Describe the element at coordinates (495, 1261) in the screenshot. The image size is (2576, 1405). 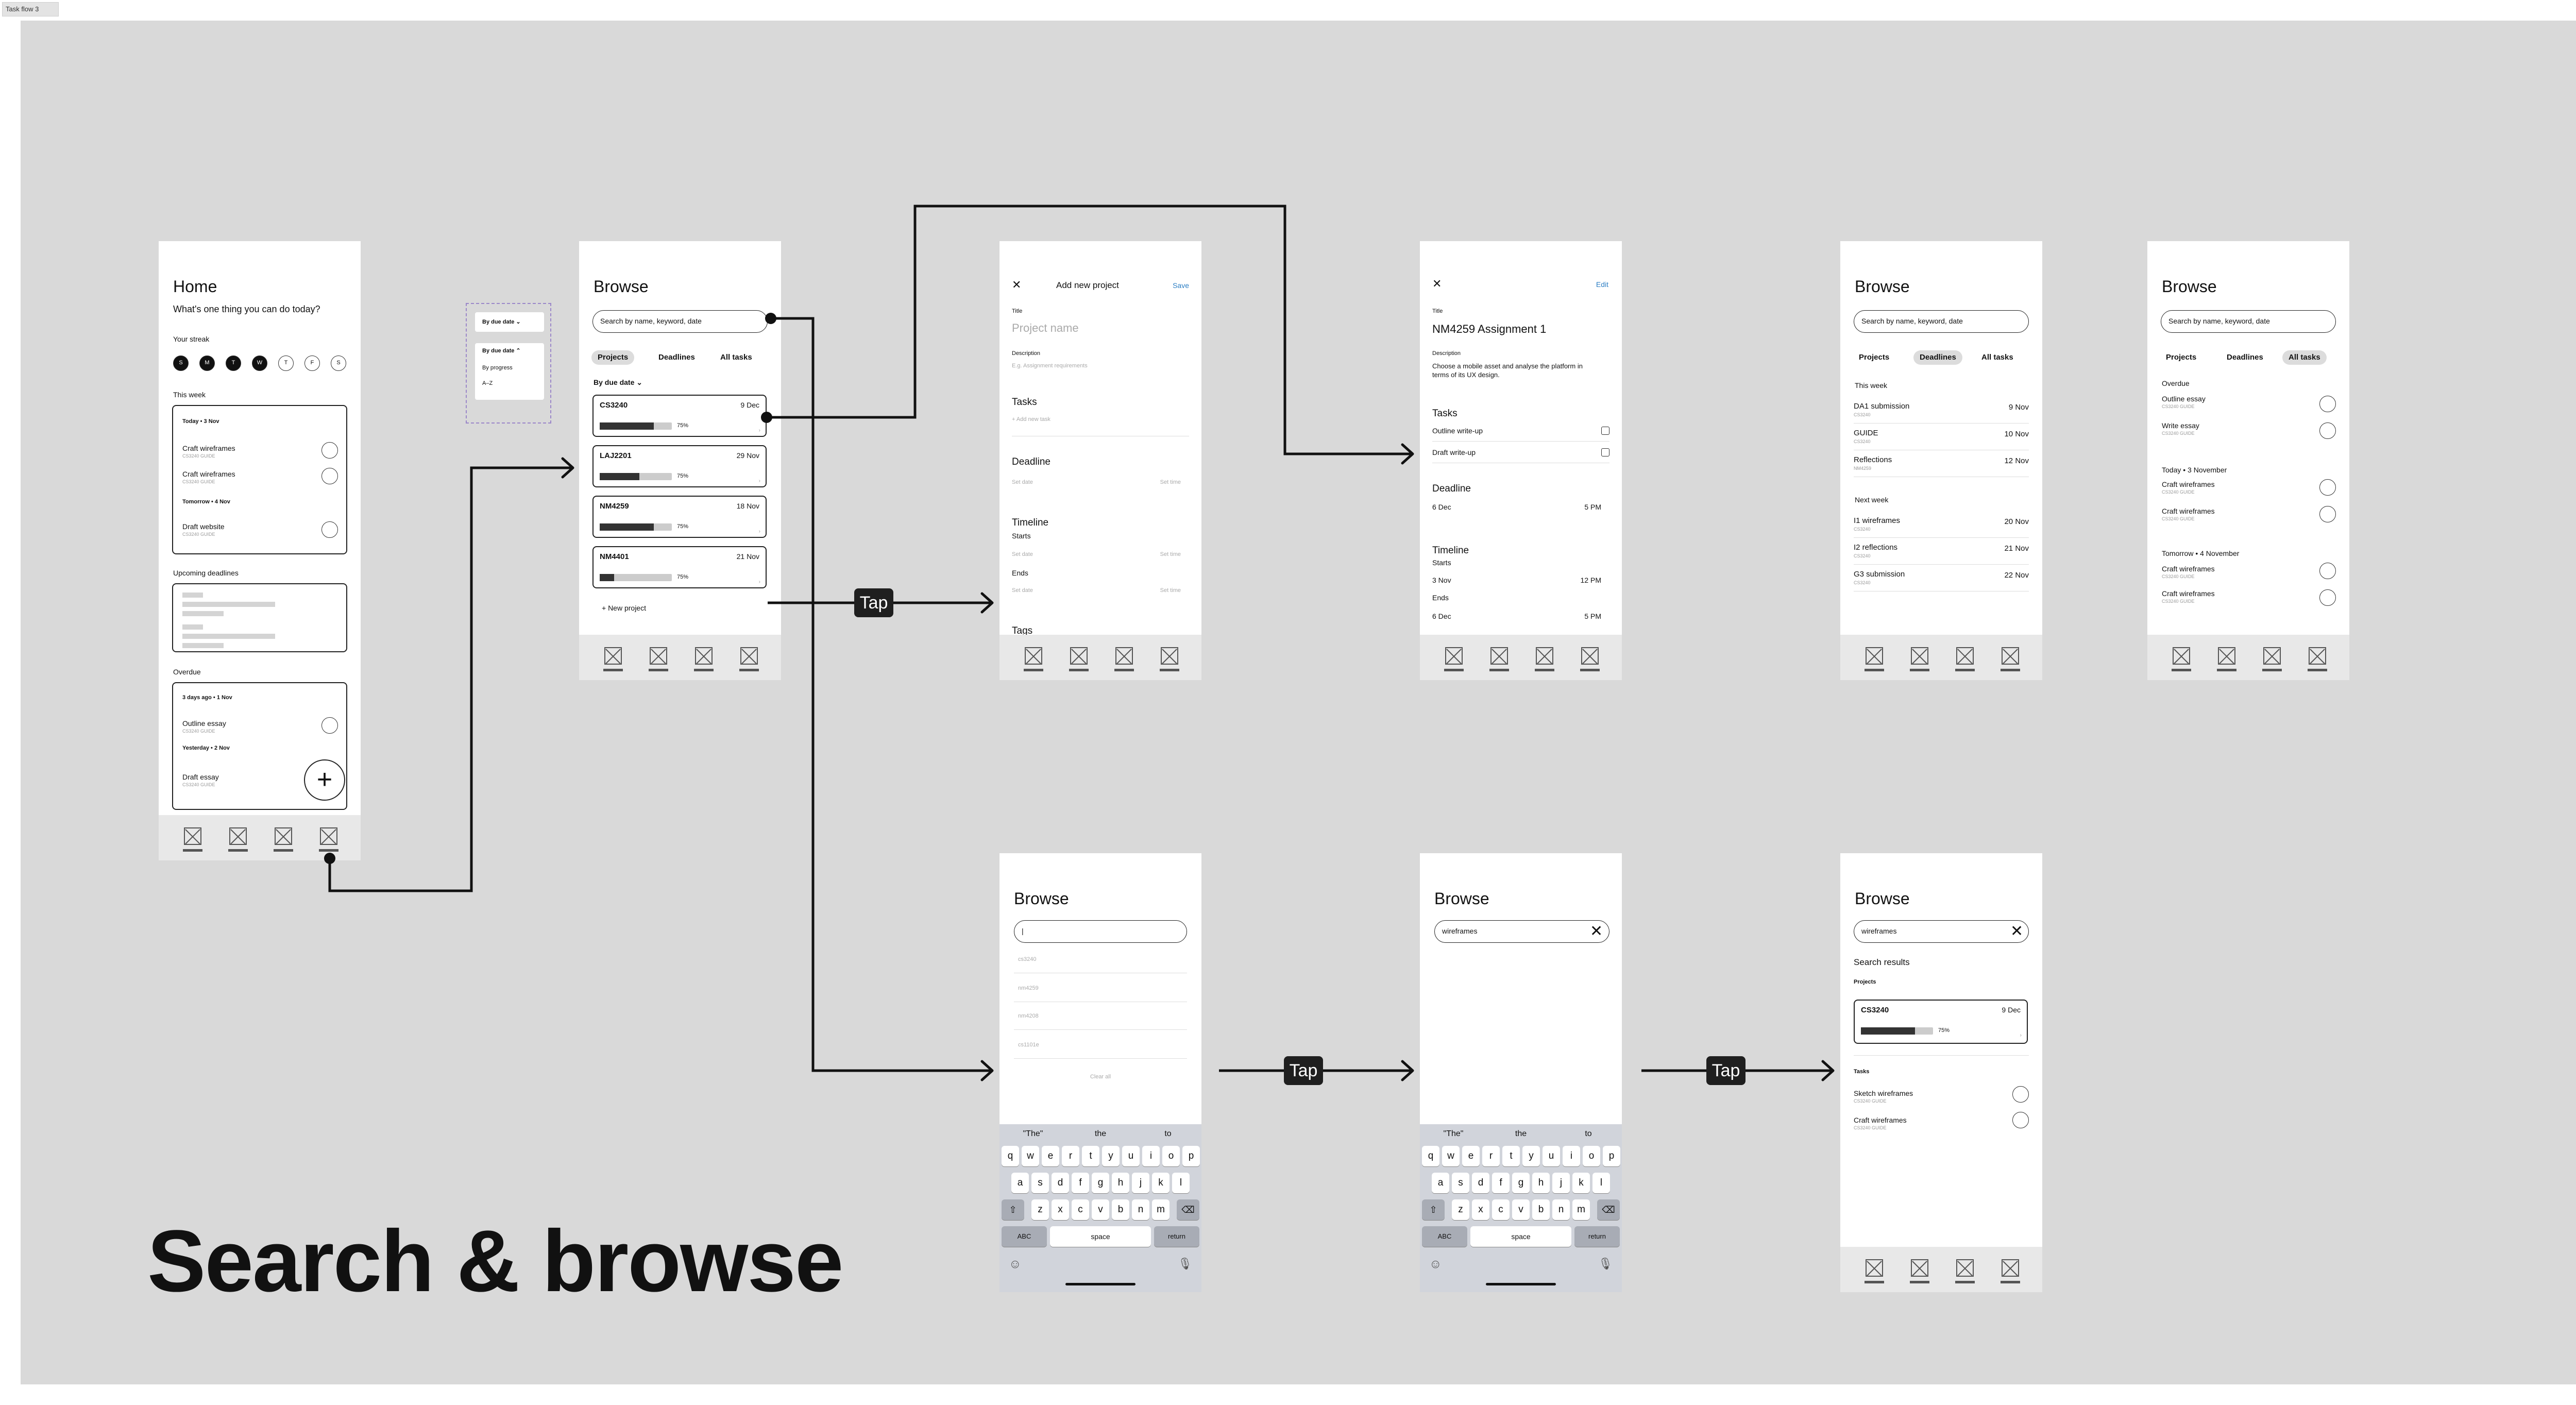
I see `section-title: Search & browse` at that location.